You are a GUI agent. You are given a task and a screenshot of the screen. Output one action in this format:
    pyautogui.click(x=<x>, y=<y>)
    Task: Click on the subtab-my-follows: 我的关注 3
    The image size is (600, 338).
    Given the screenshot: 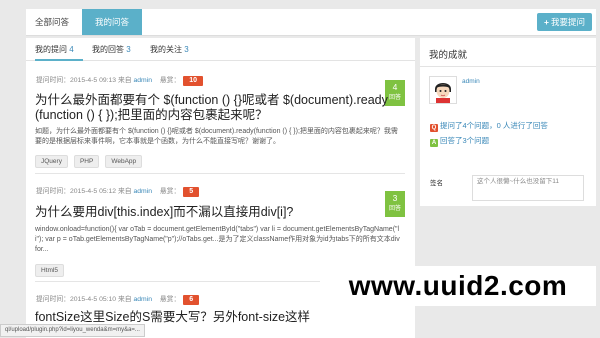 What is the action you would take?
    pyautogui.click(x=169, y=48)
    